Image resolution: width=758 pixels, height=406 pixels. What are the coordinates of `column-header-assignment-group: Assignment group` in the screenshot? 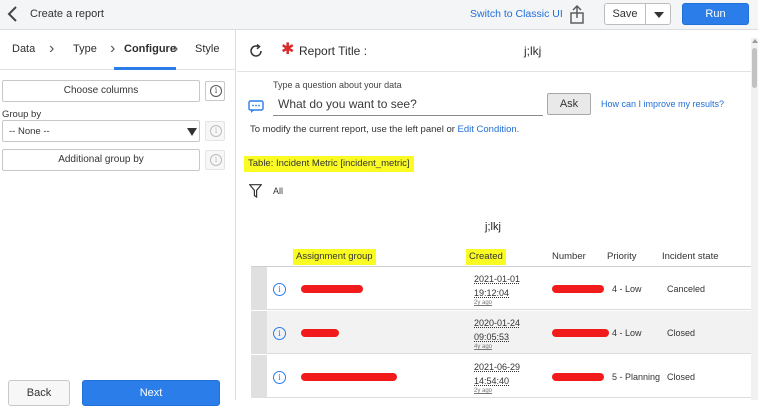 It's located at (334, 257).